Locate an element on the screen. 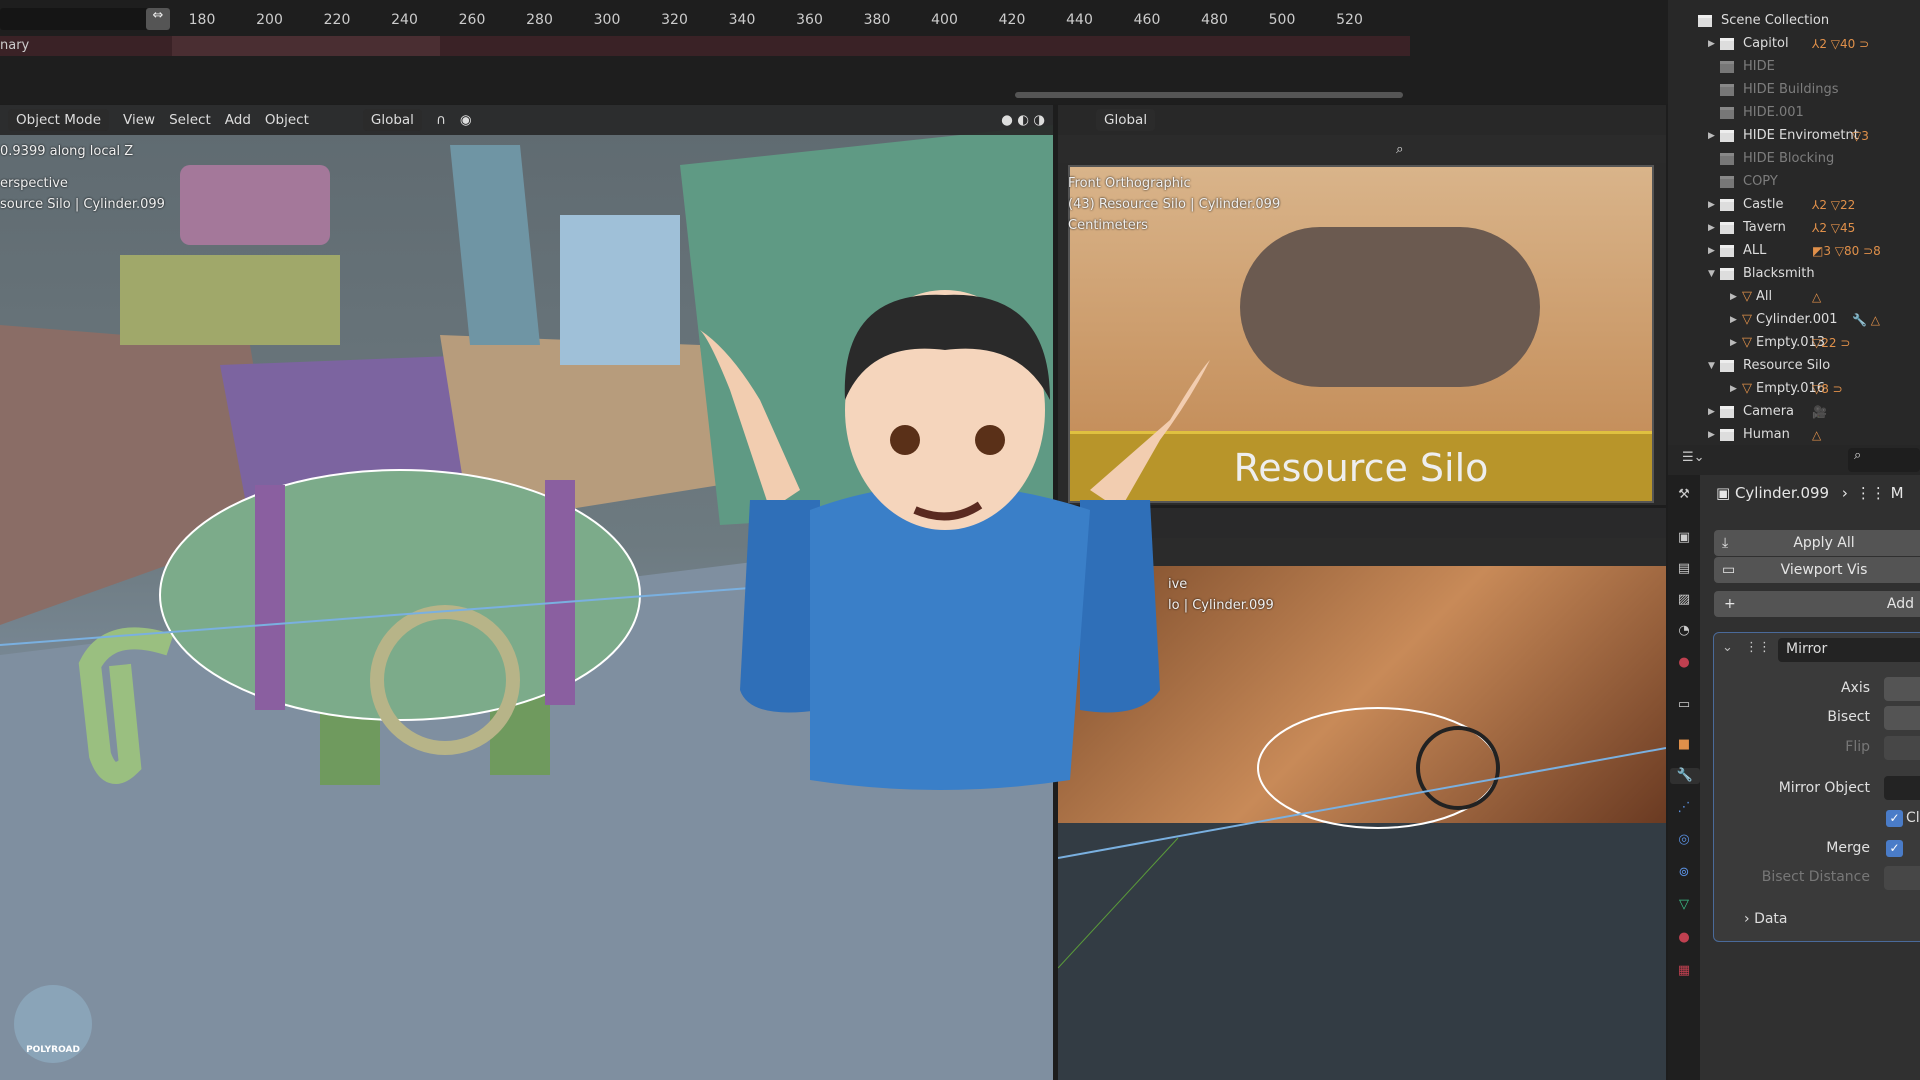 This screenshot has width=1920, height=1080. outliner-item-label: Camera is located at coordinates (1769, 411).